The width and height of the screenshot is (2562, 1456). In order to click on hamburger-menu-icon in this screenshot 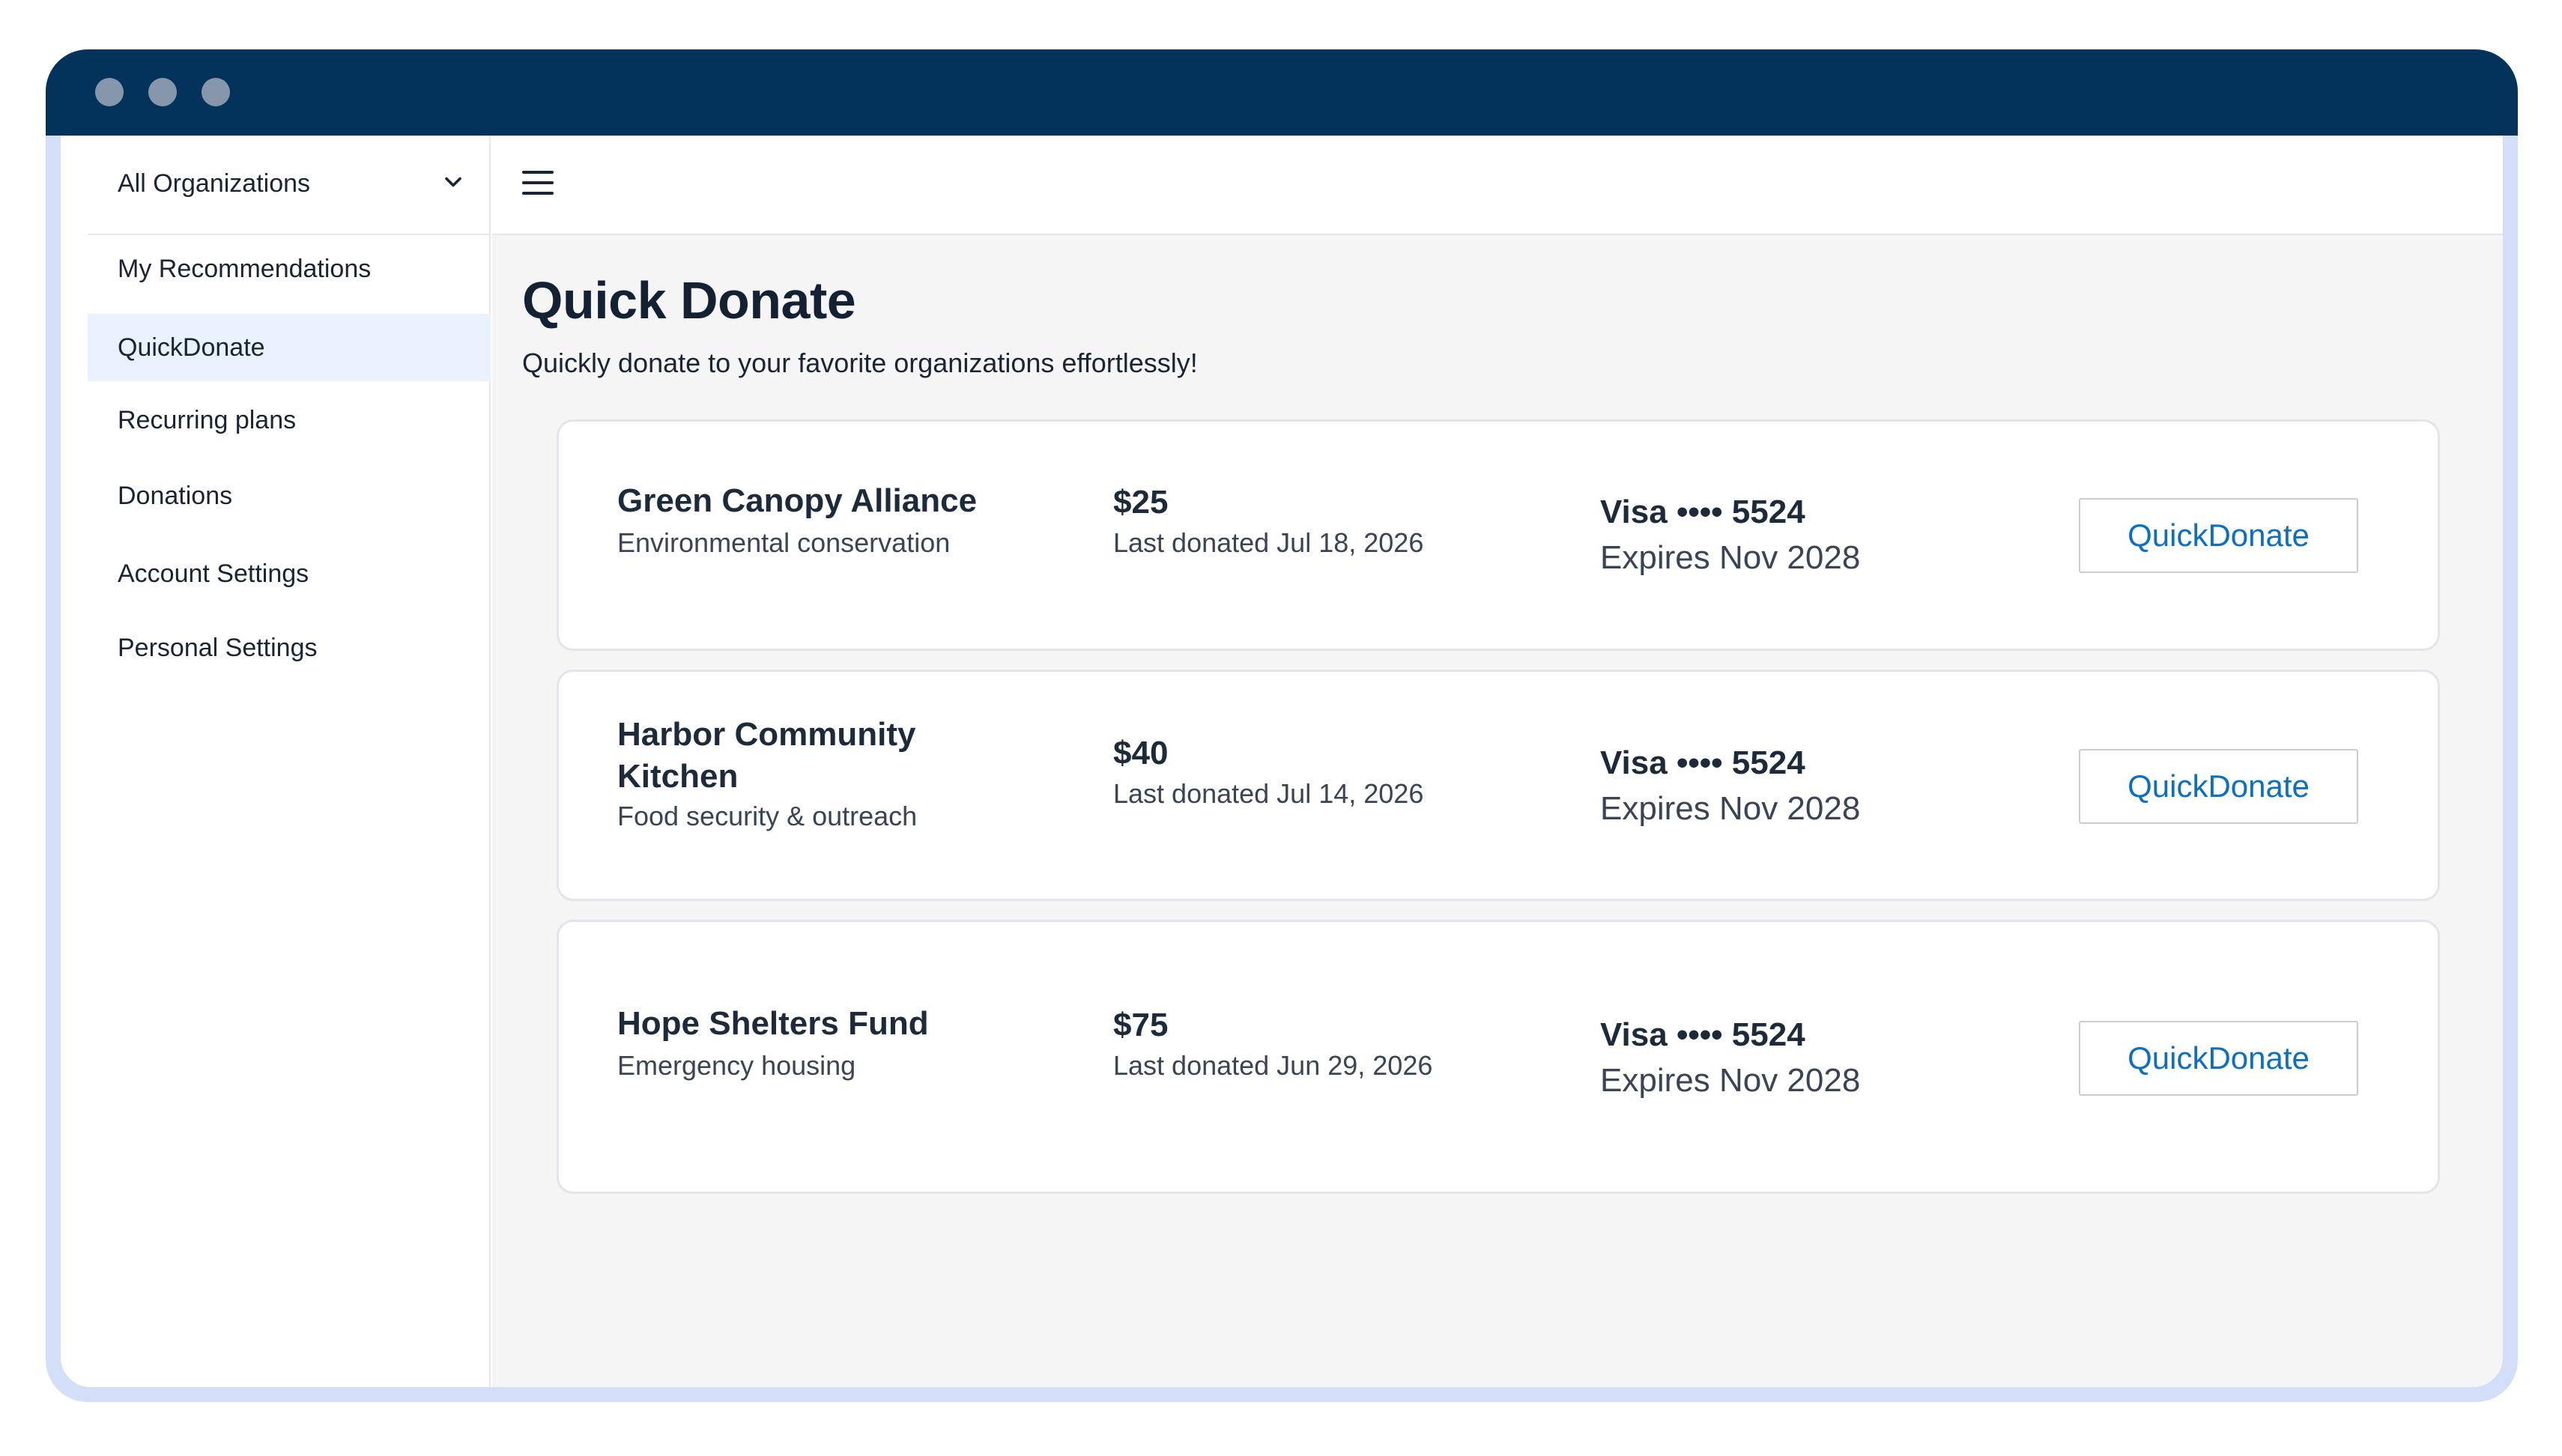, I will do `click(538, 184)`.